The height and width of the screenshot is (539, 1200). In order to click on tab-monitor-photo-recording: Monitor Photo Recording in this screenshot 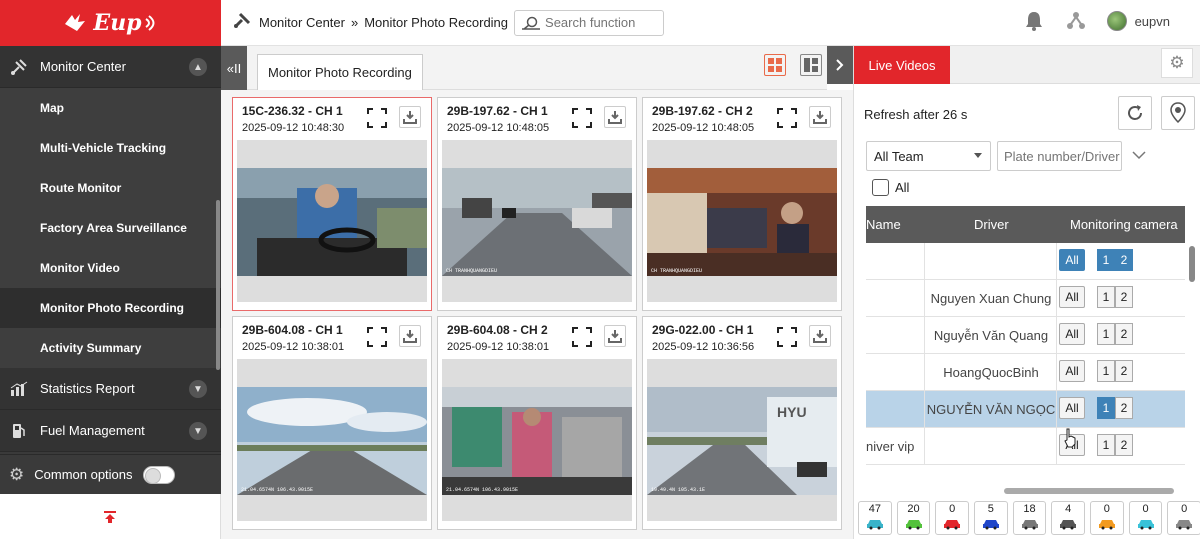, I will do `click(340, 72)`.